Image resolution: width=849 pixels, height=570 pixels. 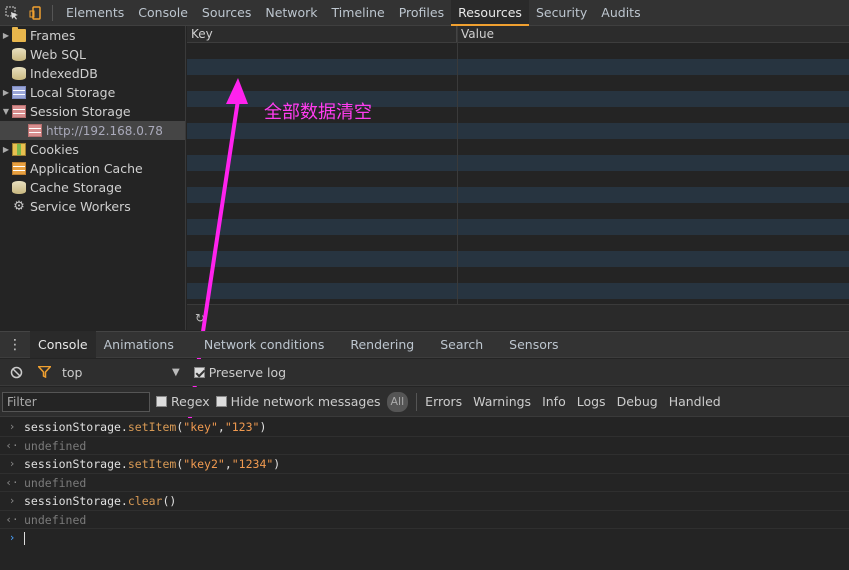 What do you see at coordinates (92, 168) in the screenshot?
I see `sidebar-item-application-cache: Application Cache` at bounding box center [92, 168].